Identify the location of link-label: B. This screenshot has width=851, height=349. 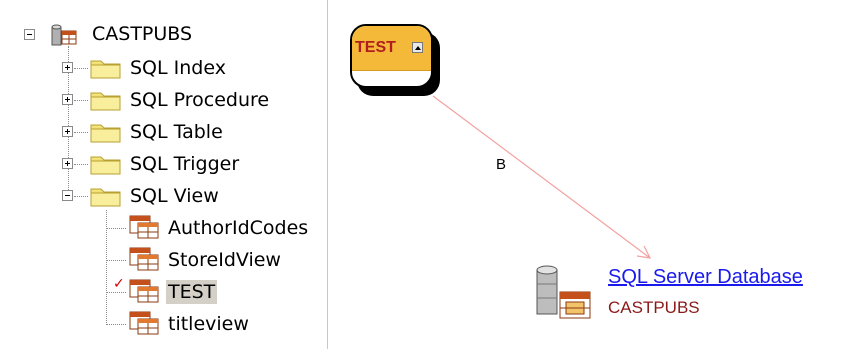
(501, 164).